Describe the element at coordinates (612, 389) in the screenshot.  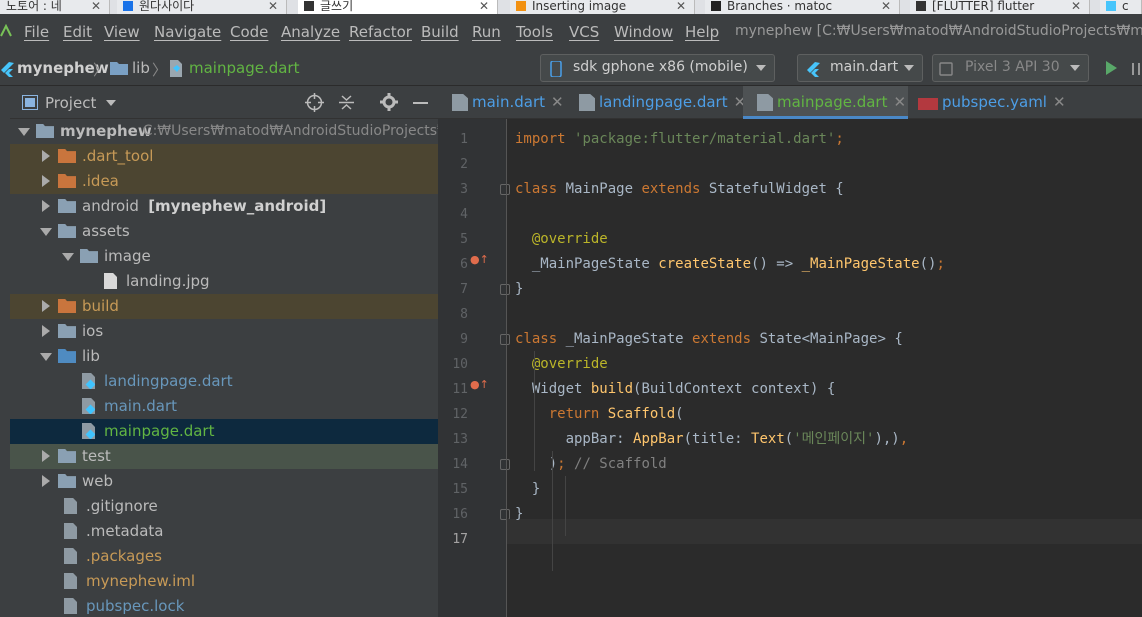
I see `code-token: build` at that location.